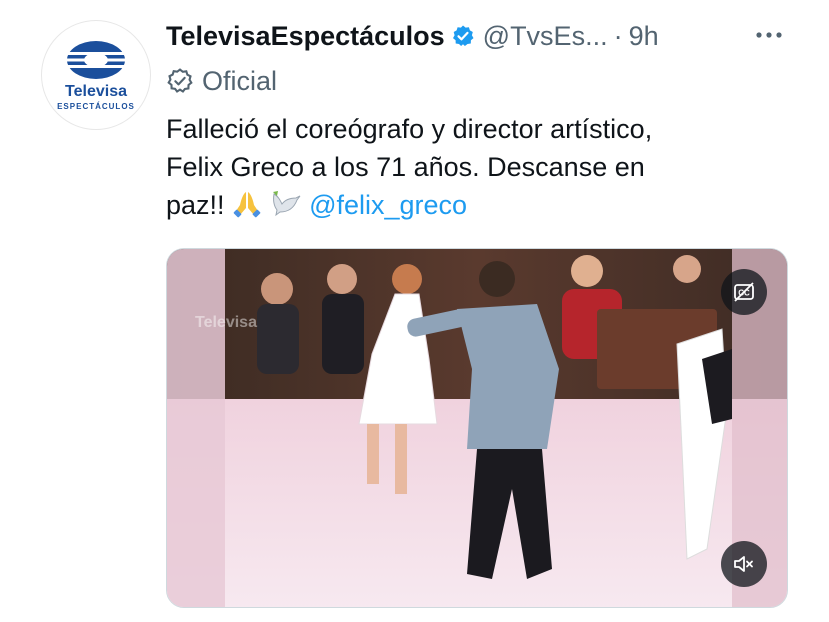 This screenshot has height=622, width=829. I want to click on official-label-text: Oficial, so click(240, 80).